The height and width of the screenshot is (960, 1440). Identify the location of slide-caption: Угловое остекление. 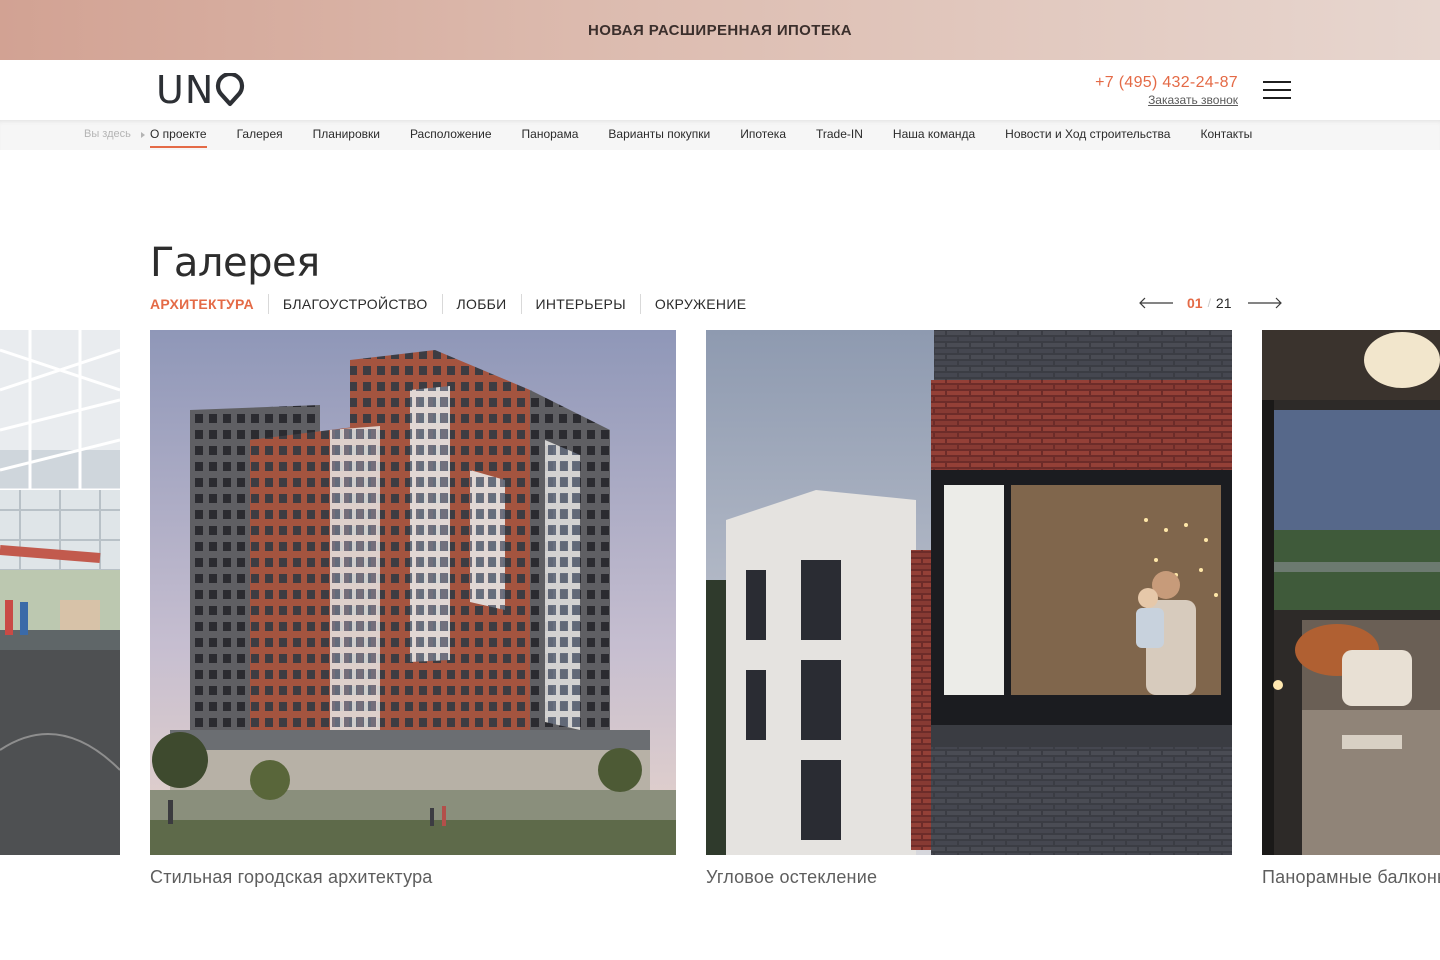
(792, 877).